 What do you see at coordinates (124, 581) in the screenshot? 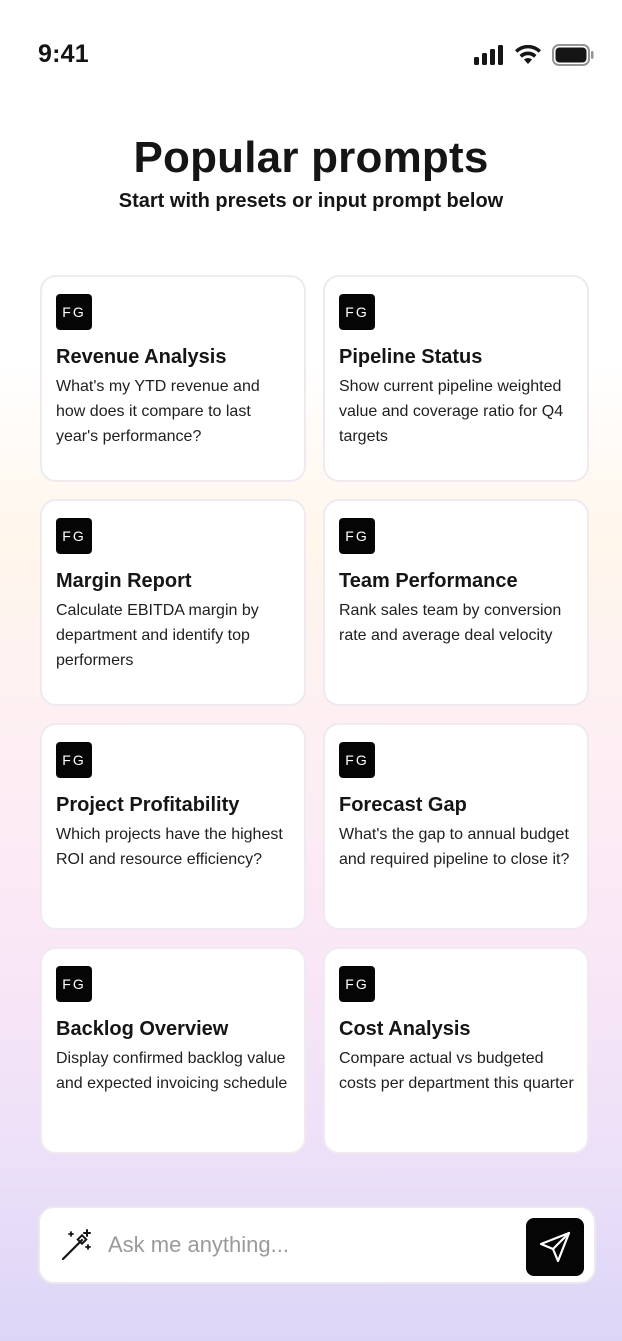
I see `card-title: Margin Report` at bounding box center [124, 581].